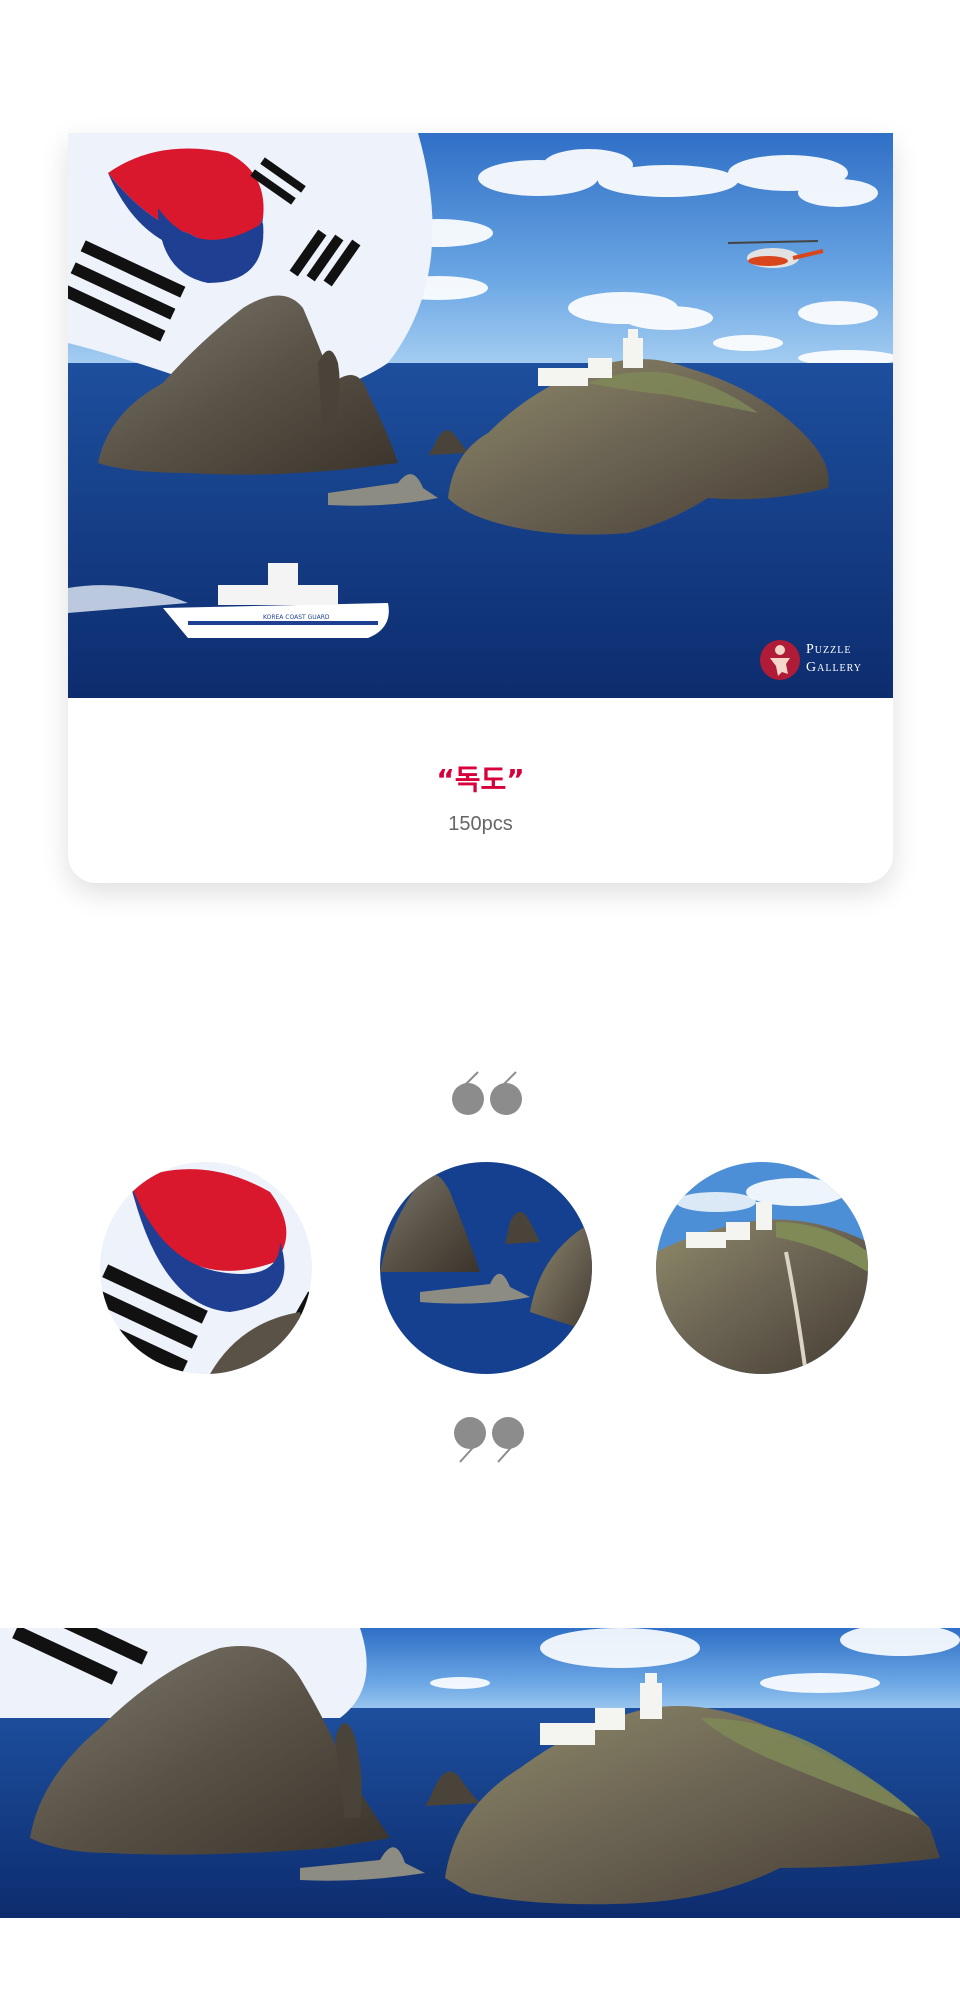 The width and height of the screenshot is (960, 1999). I want to click on detail-circle-flag, so click(206, 1268).